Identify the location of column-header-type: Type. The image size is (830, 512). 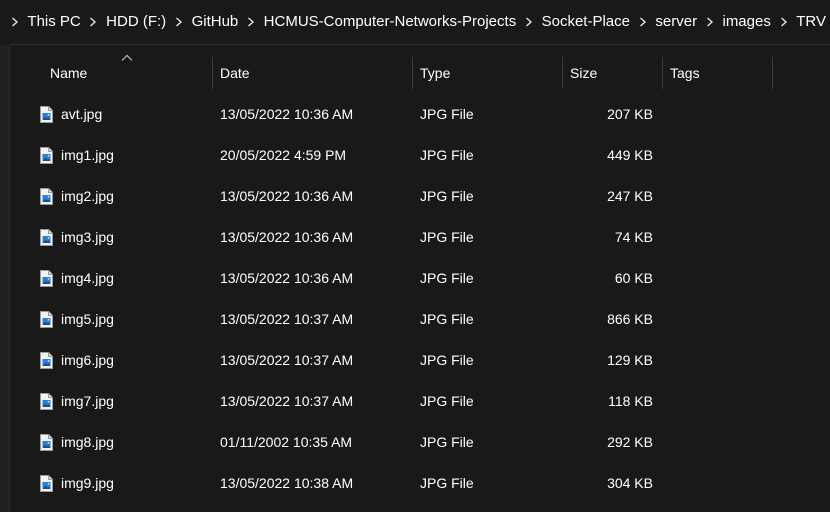
(487, 73).